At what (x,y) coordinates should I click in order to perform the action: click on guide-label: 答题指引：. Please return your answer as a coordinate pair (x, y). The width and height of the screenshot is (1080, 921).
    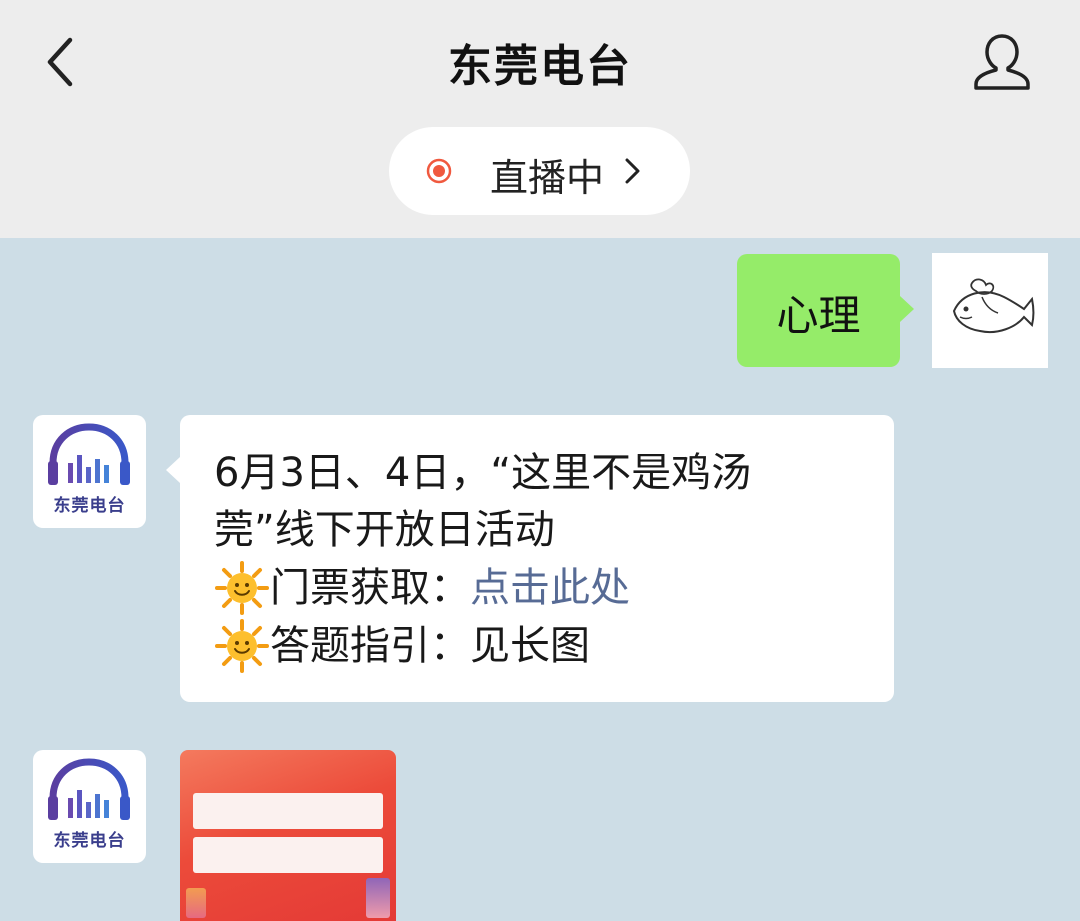
    Looking at the image, I should click on (370, 646).